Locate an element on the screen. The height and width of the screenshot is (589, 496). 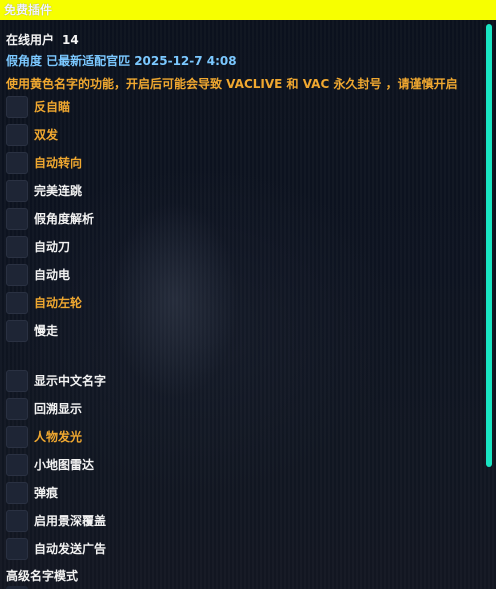
feature-toggle: 完美连跳 is located at coordinates (156, 191).